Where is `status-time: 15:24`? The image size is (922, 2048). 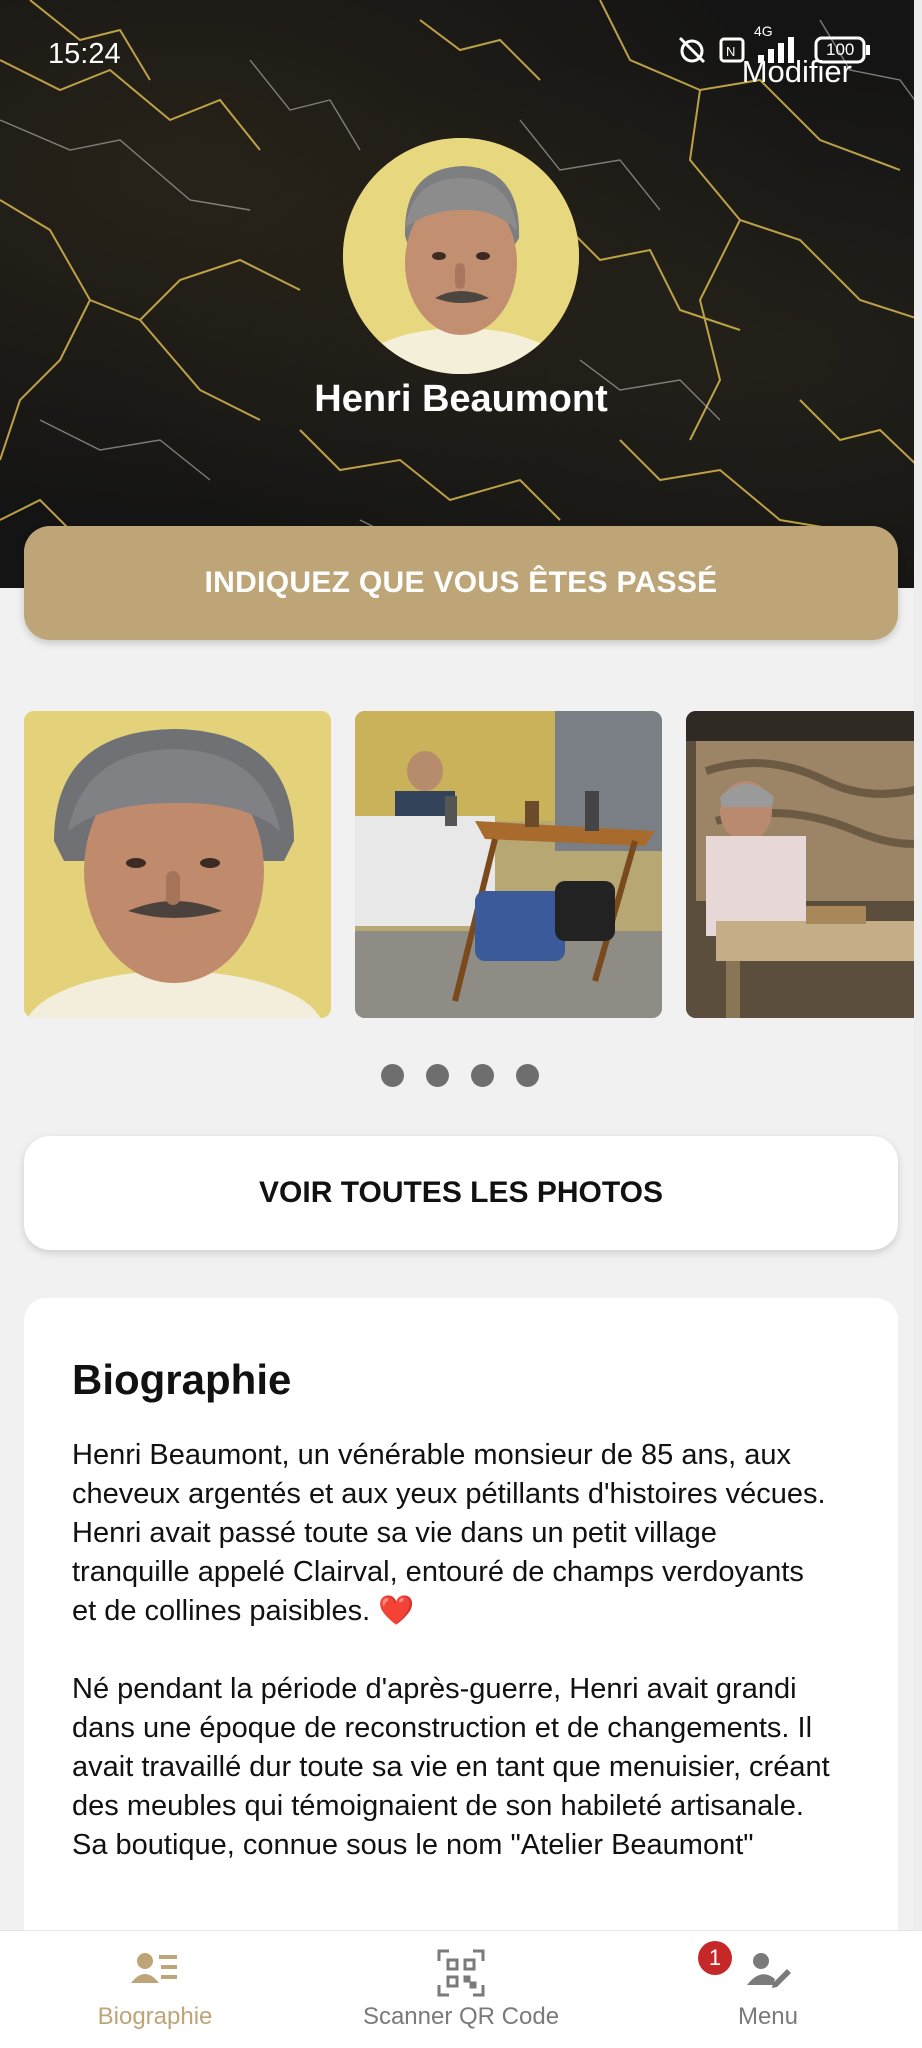
status-time: 15:24 is located at coordinates (84, 54).